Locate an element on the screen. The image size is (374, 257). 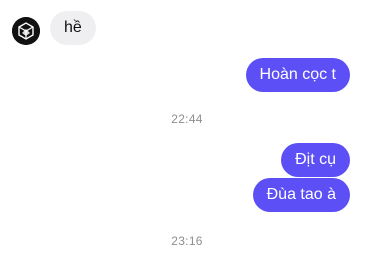
avatar-logo-icon is located at coordinates (26, 31).